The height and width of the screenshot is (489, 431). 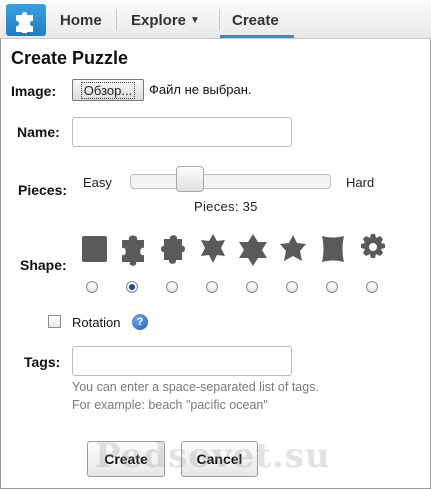 What do you see at coordinates (332, 287) in the screenshot?
I see `shape-radio-curved-square` at bounding box center [332, 287].